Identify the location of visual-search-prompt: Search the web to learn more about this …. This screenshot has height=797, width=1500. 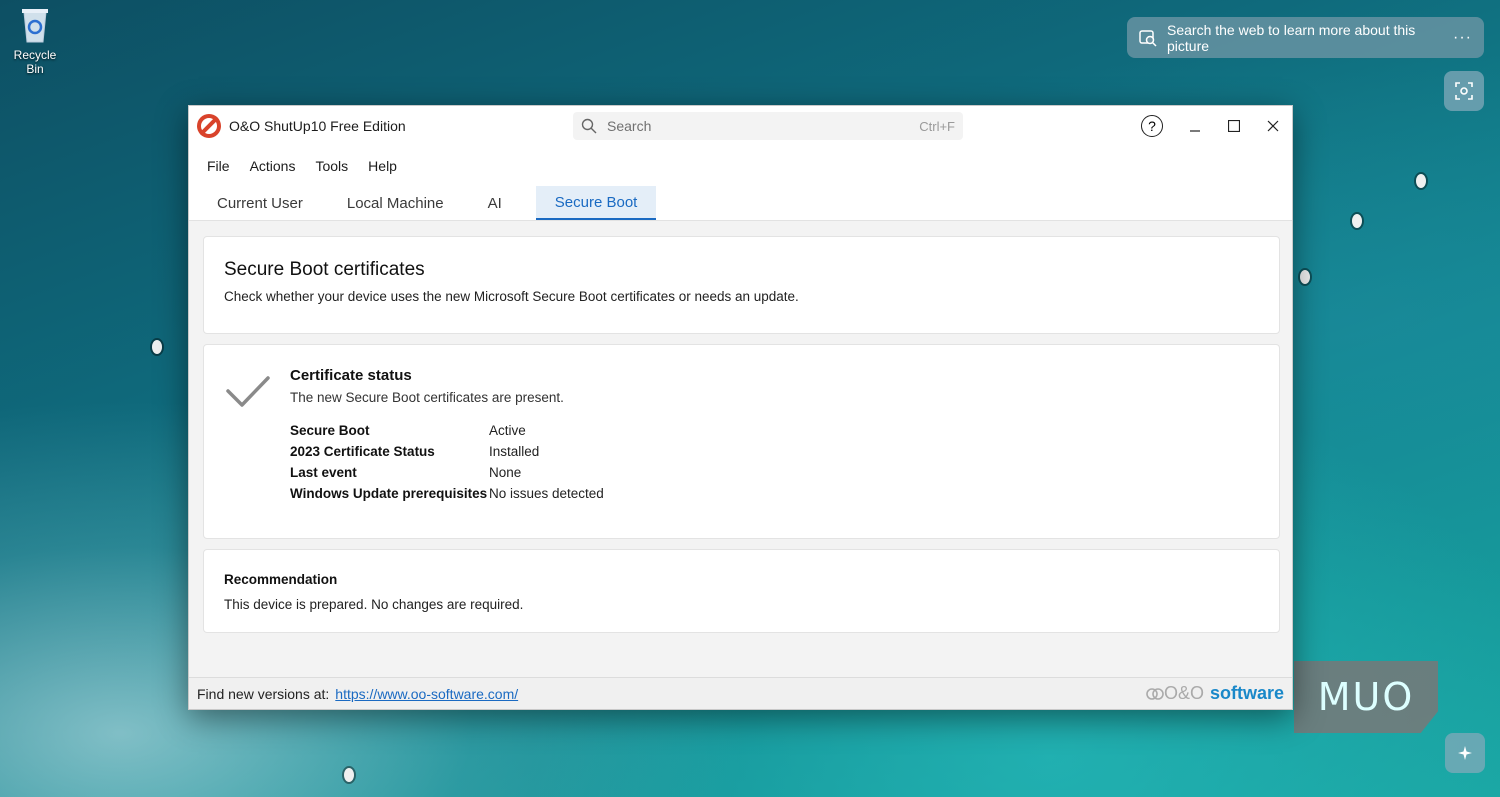
(1291, 37).